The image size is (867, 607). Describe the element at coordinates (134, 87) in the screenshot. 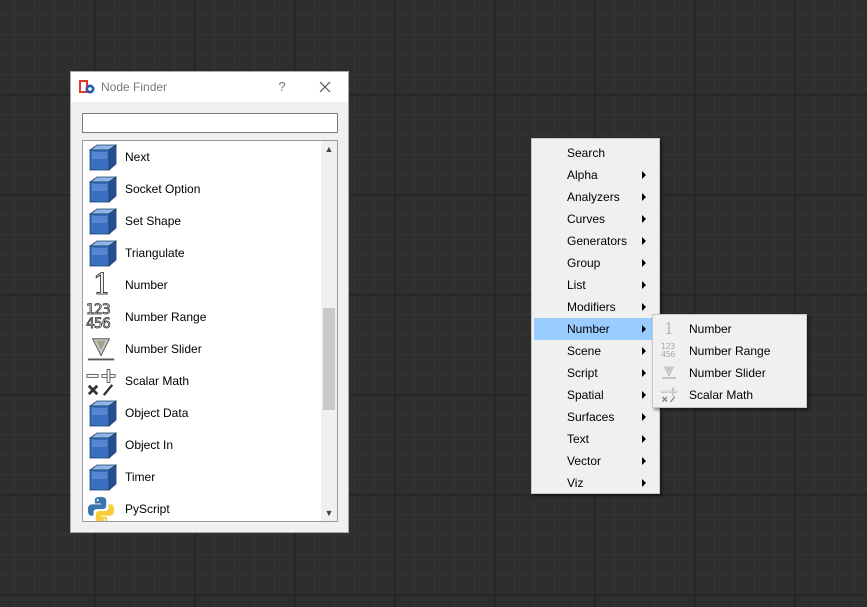

I see `dialog-title: Node Finder` at that location.